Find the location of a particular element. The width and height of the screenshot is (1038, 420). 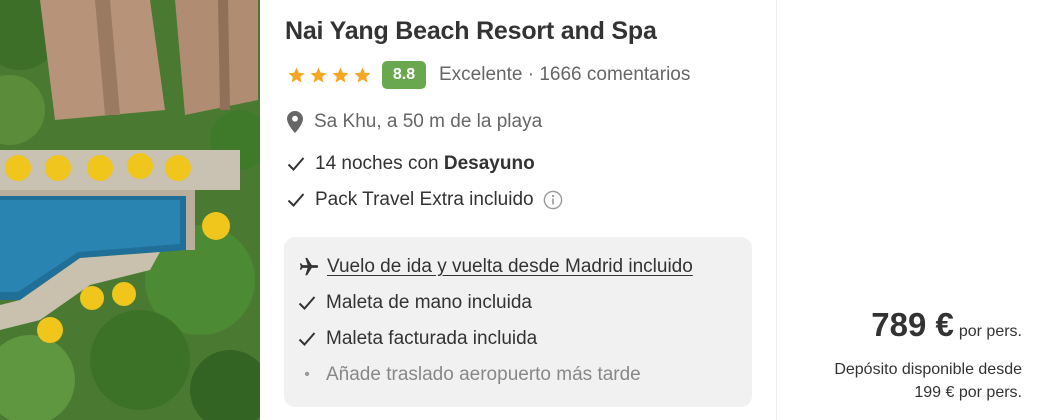

transfer-text: Añade traslado aeropuerto más tarde is located at coordinates (483, 374).